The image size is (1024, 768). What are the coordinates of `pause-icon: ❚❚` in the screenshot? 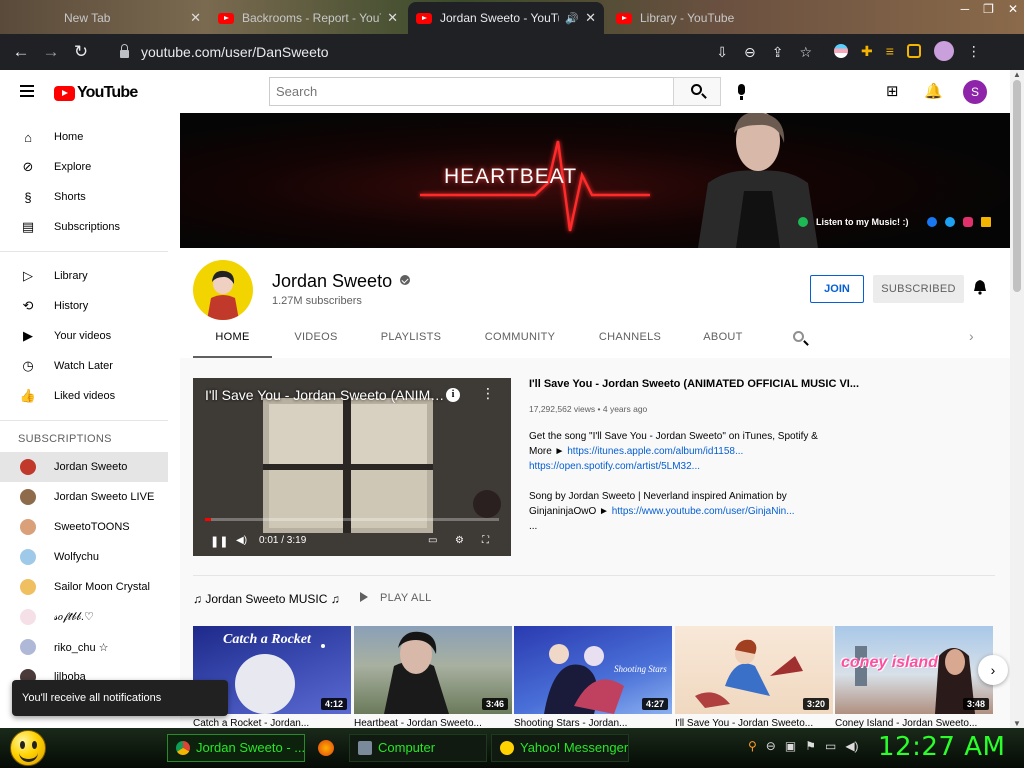 It's located at (219, 541).